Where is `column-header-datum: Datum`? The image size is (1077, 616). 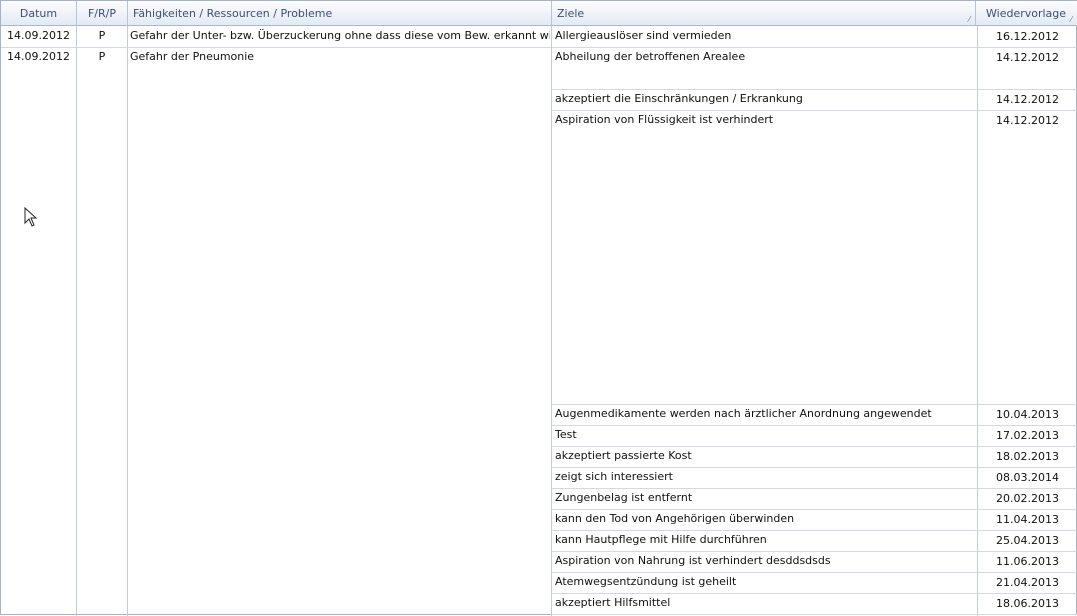 column-header-datum: Datum is located at coordinates (39, 13).